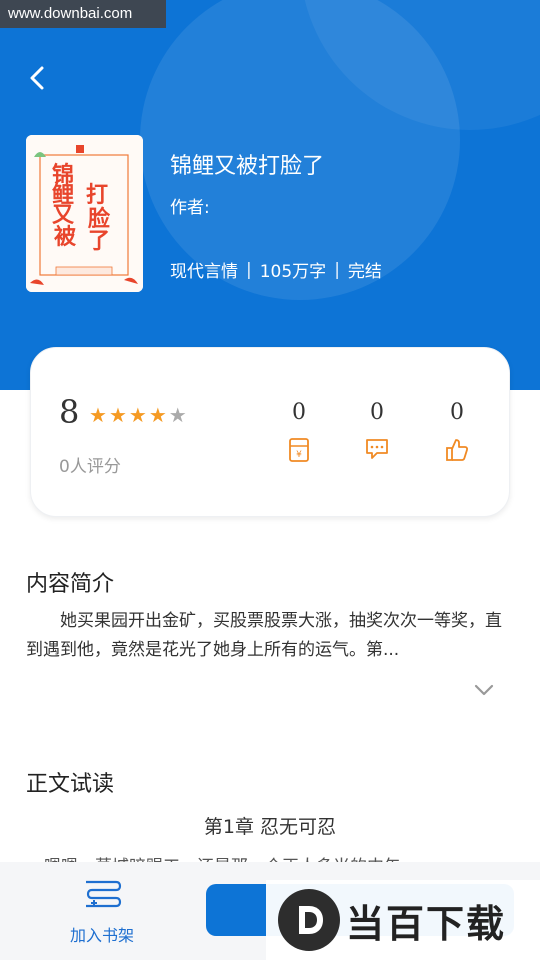  Describe the element at coordinates (69, 412) in the screenshot. I see `rating-score: 8` at that location.